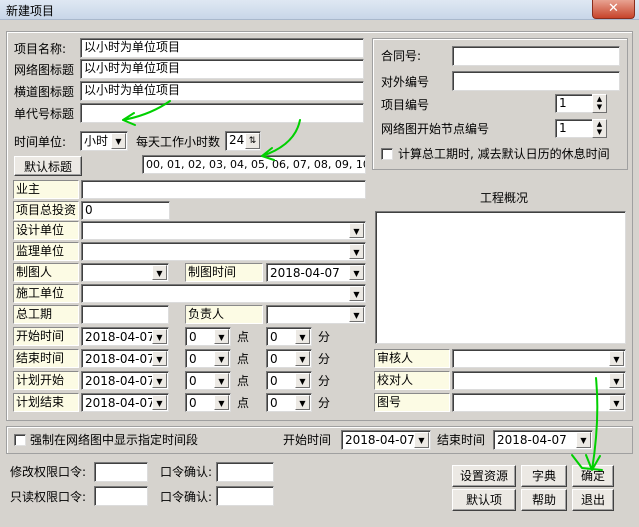 The image size is (639, 527). What do you see at coordinates (324, 381) in the screenshot?
I see `plan-start-minute-label: 分` at bounding box center [324, 381].